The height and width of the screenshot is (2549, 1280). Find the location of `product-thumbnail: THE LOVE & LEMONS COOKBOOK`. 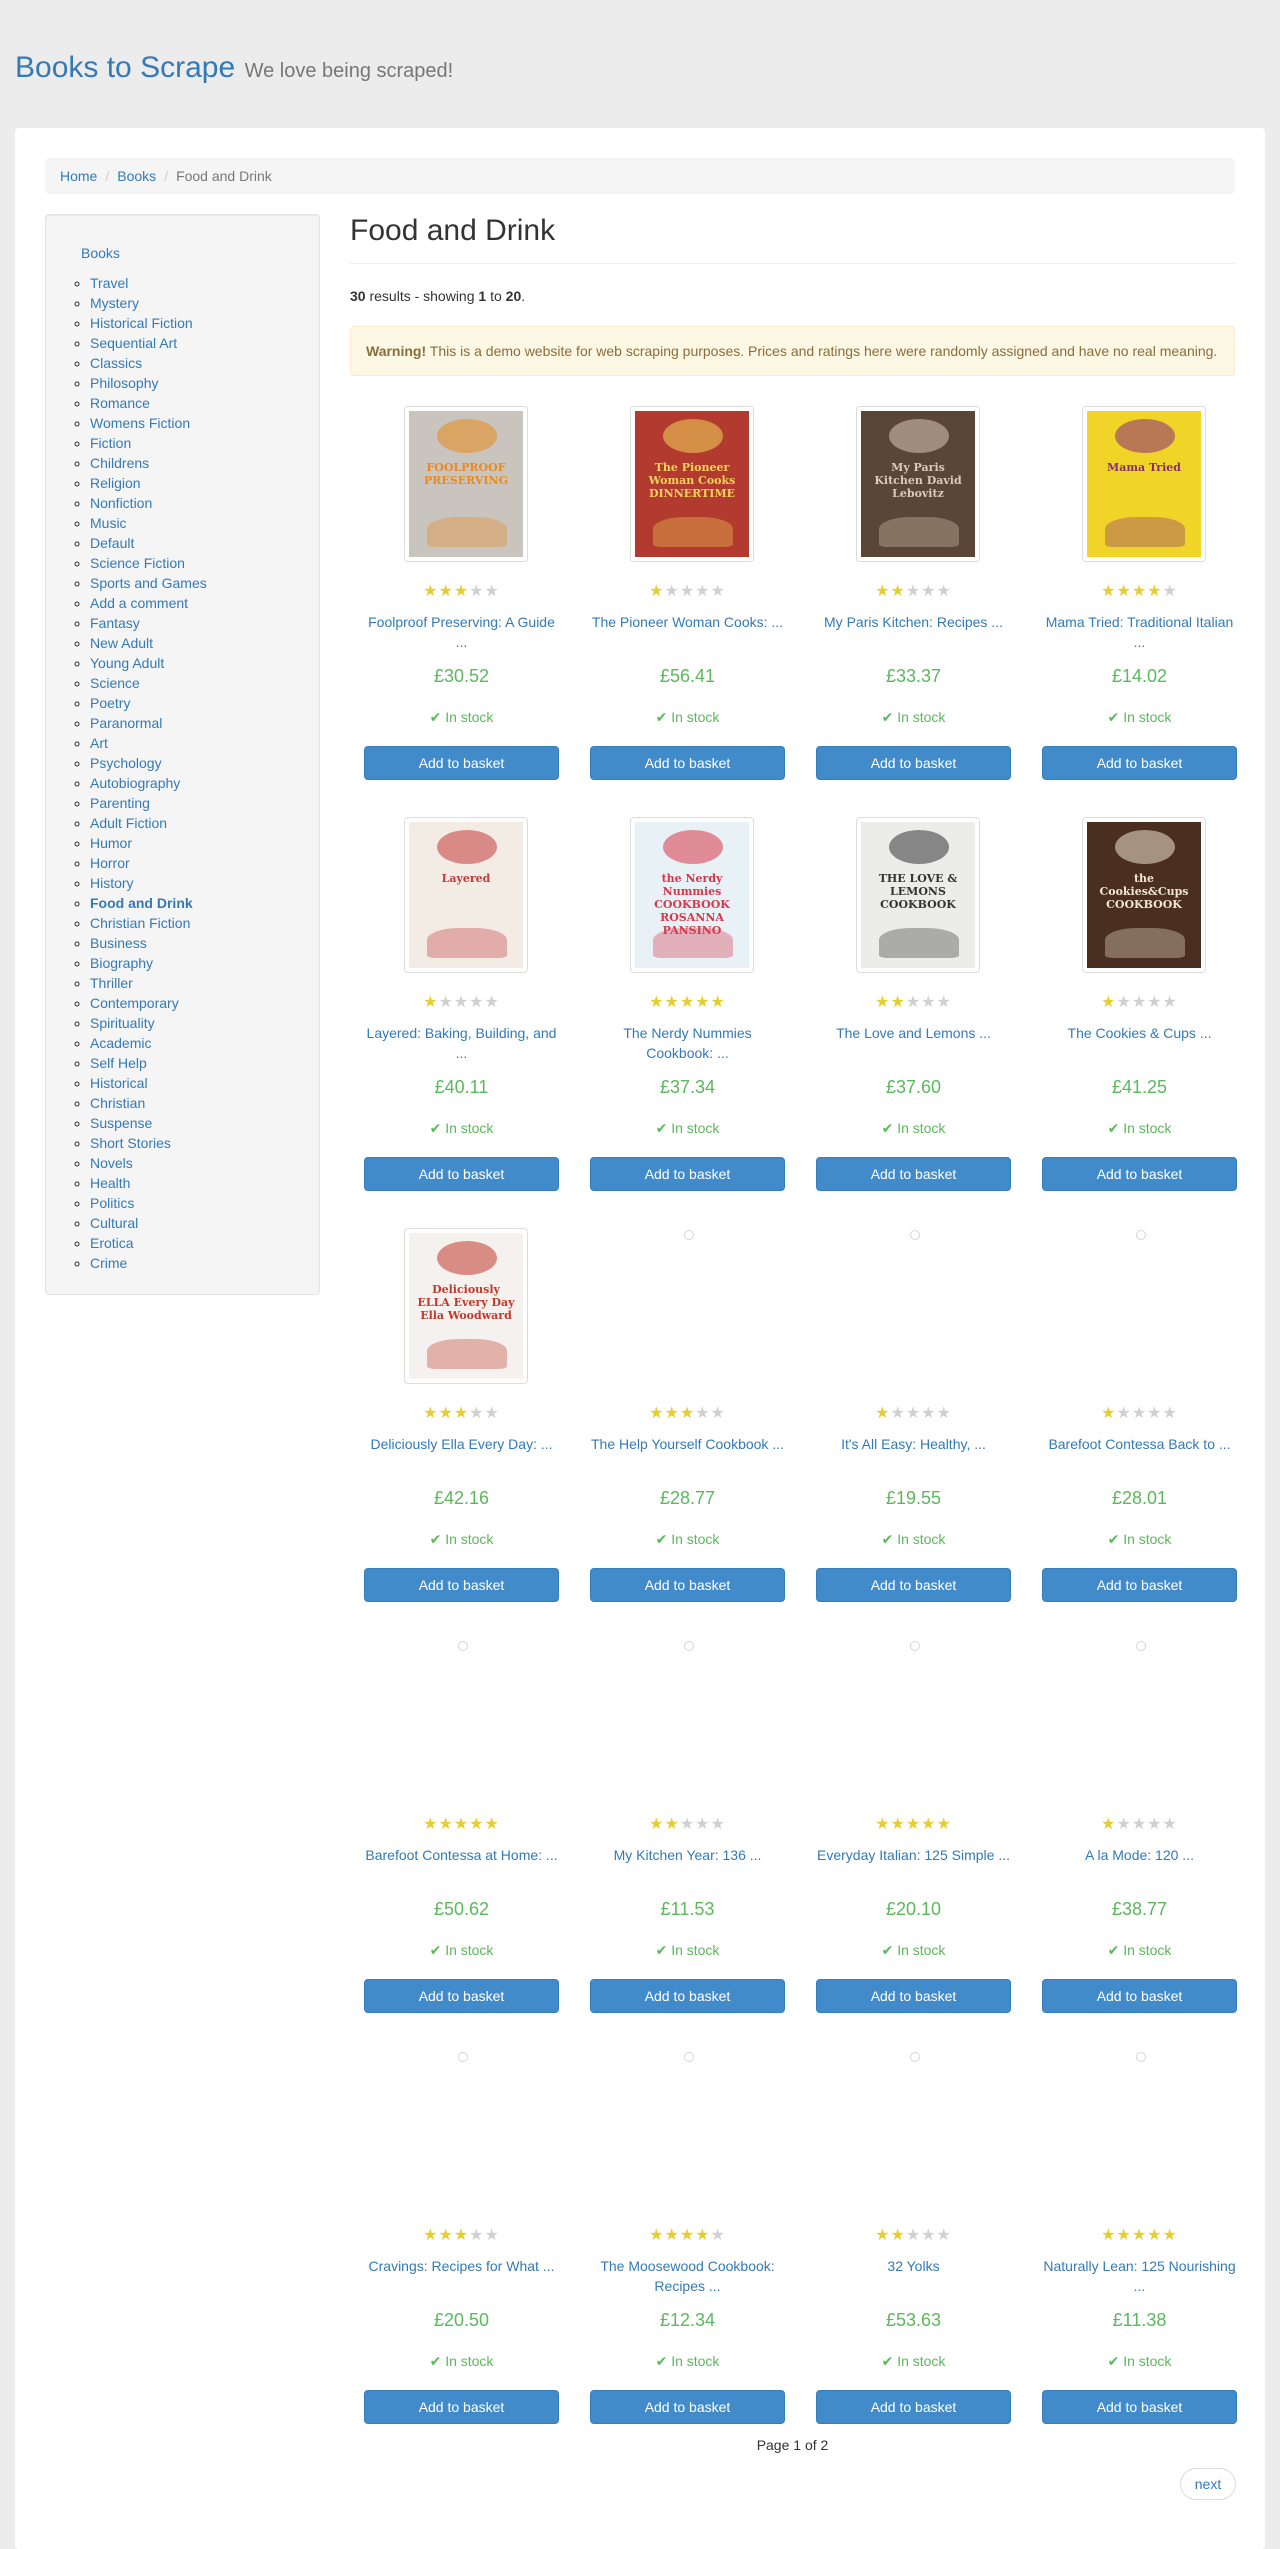

product-thumbnail: THE LOVE & LEMONS COOKBOOK is located at coordinates (918, 895).